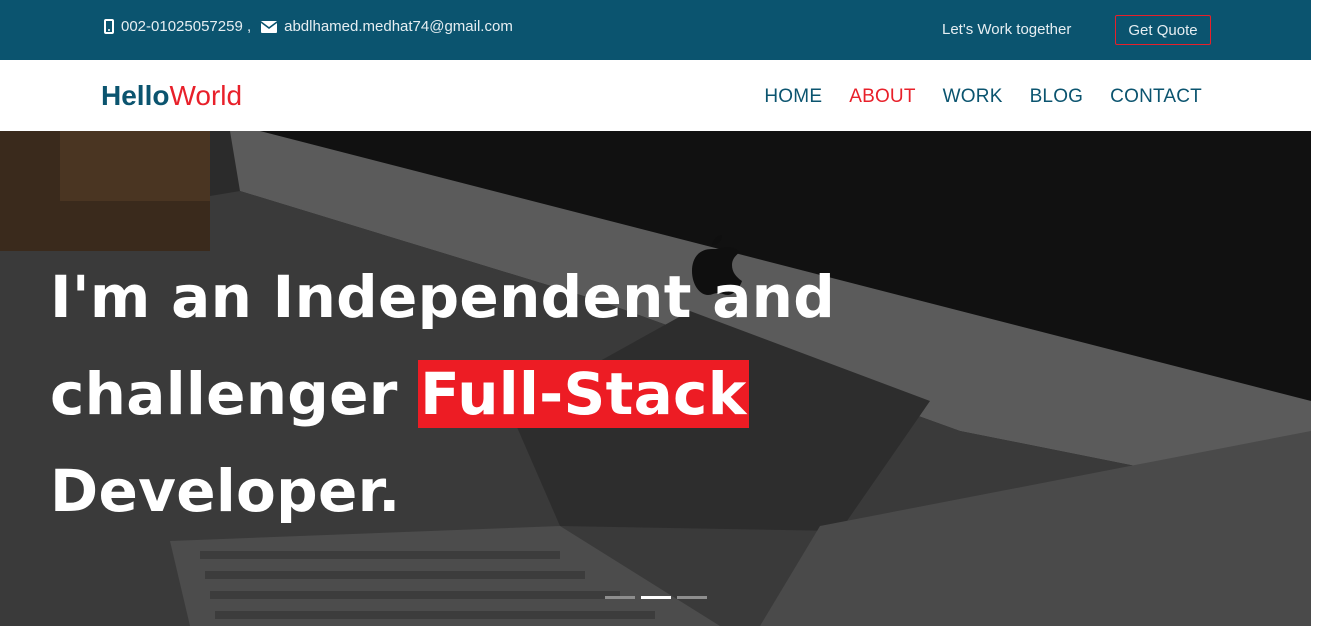 The width and height of the screenshot is (1326, 626). Describe the element at coordinates (1057, 97) in the screenshot. I see `nav-item-blog: BLOG` at that location.